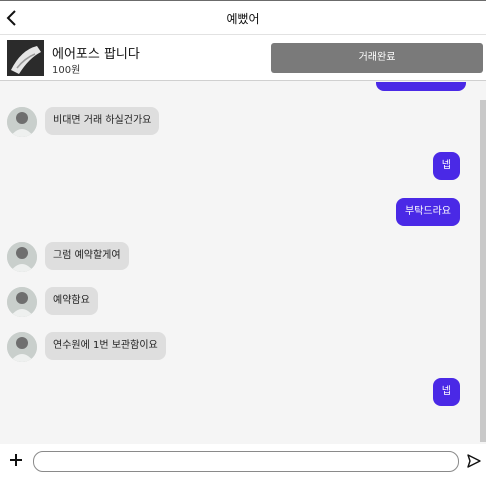 The width and height of the screenshot is (486, 477). What do you see at coordinates (421, 86) in the screenshot?
I see `message-bubble-partial` at bounding box center [421, 86].